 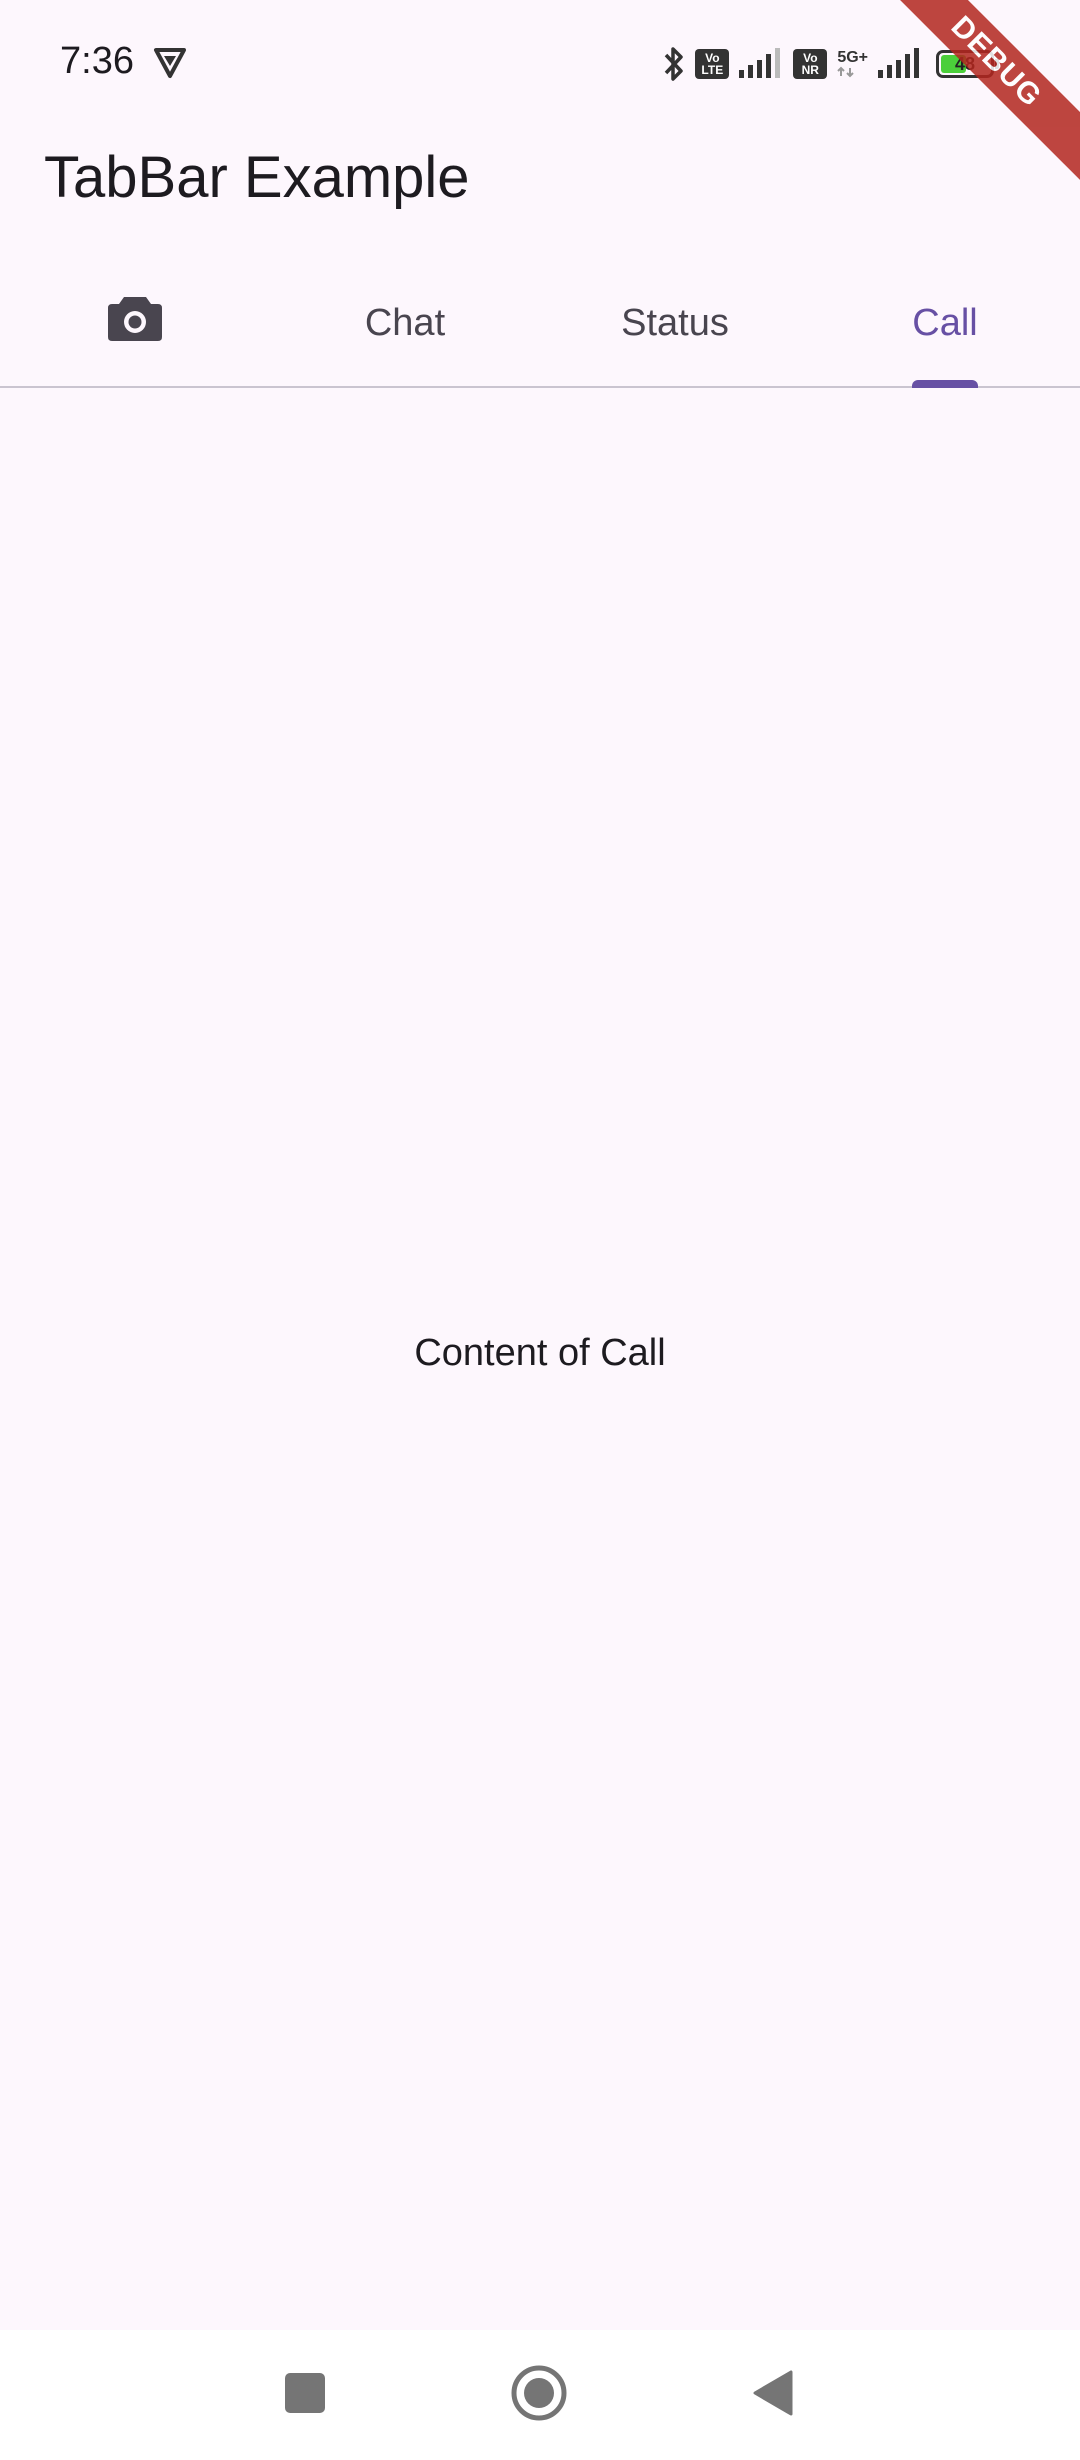 I want to click on tab-bar: Chat Status Call, so click(x=540, y=324).